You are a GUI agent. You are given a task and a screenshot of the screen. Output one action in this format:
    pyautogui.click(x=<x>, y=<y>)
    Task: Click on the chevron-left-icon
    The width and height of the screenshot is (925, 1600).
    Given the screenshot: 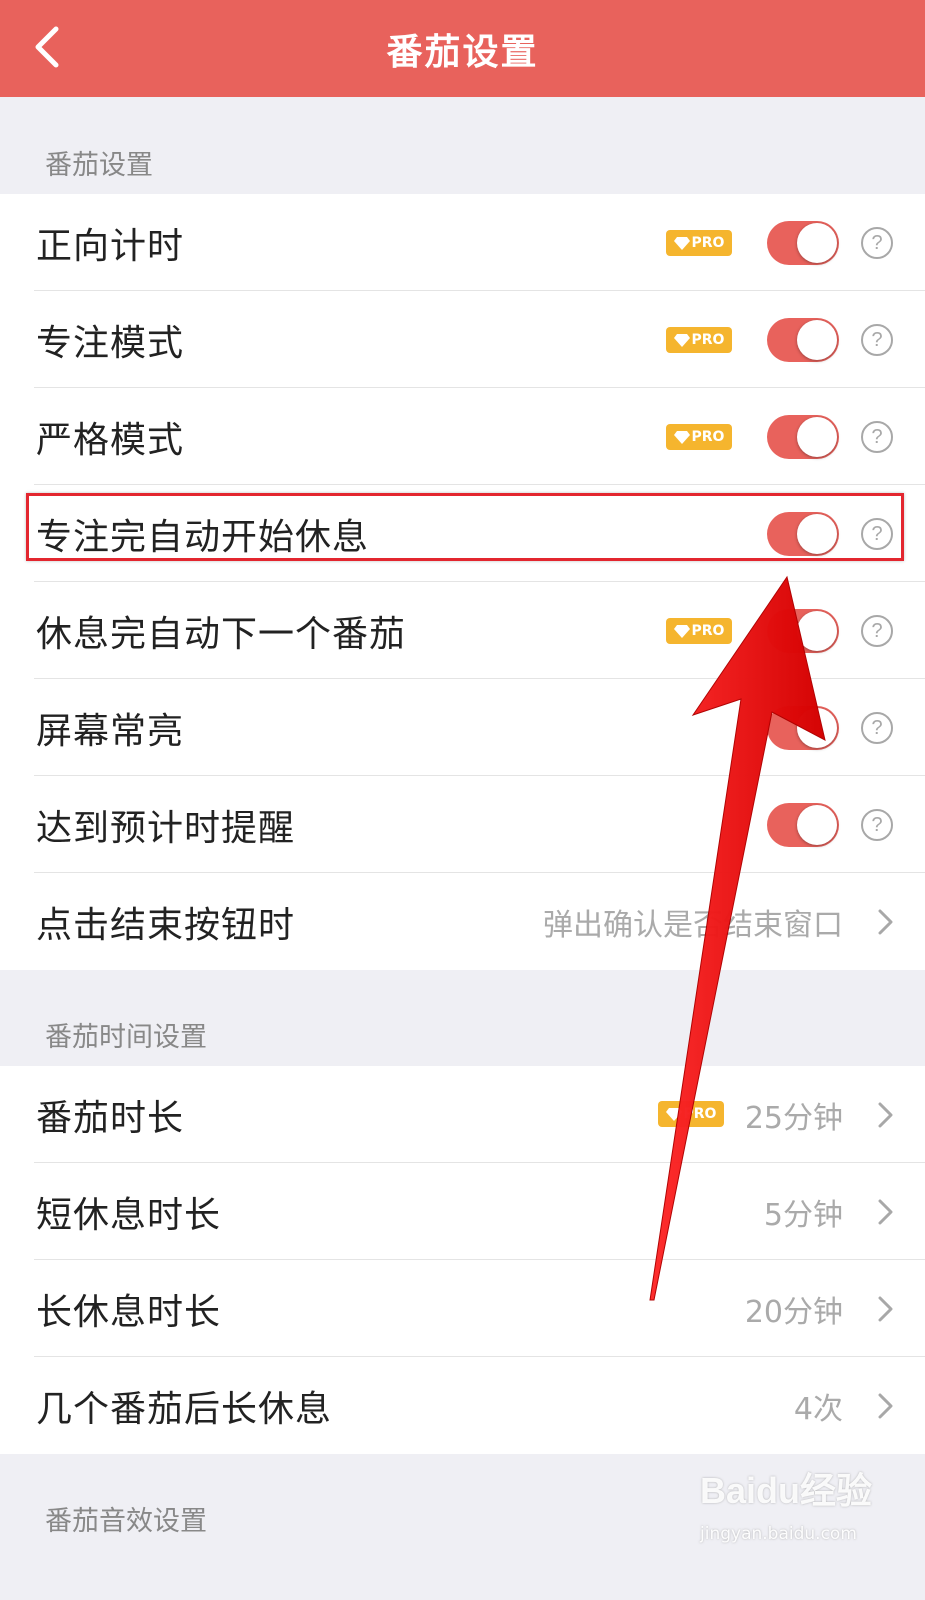 What is the action you would take?
    pyautogui.click(x=47, y=47)
    